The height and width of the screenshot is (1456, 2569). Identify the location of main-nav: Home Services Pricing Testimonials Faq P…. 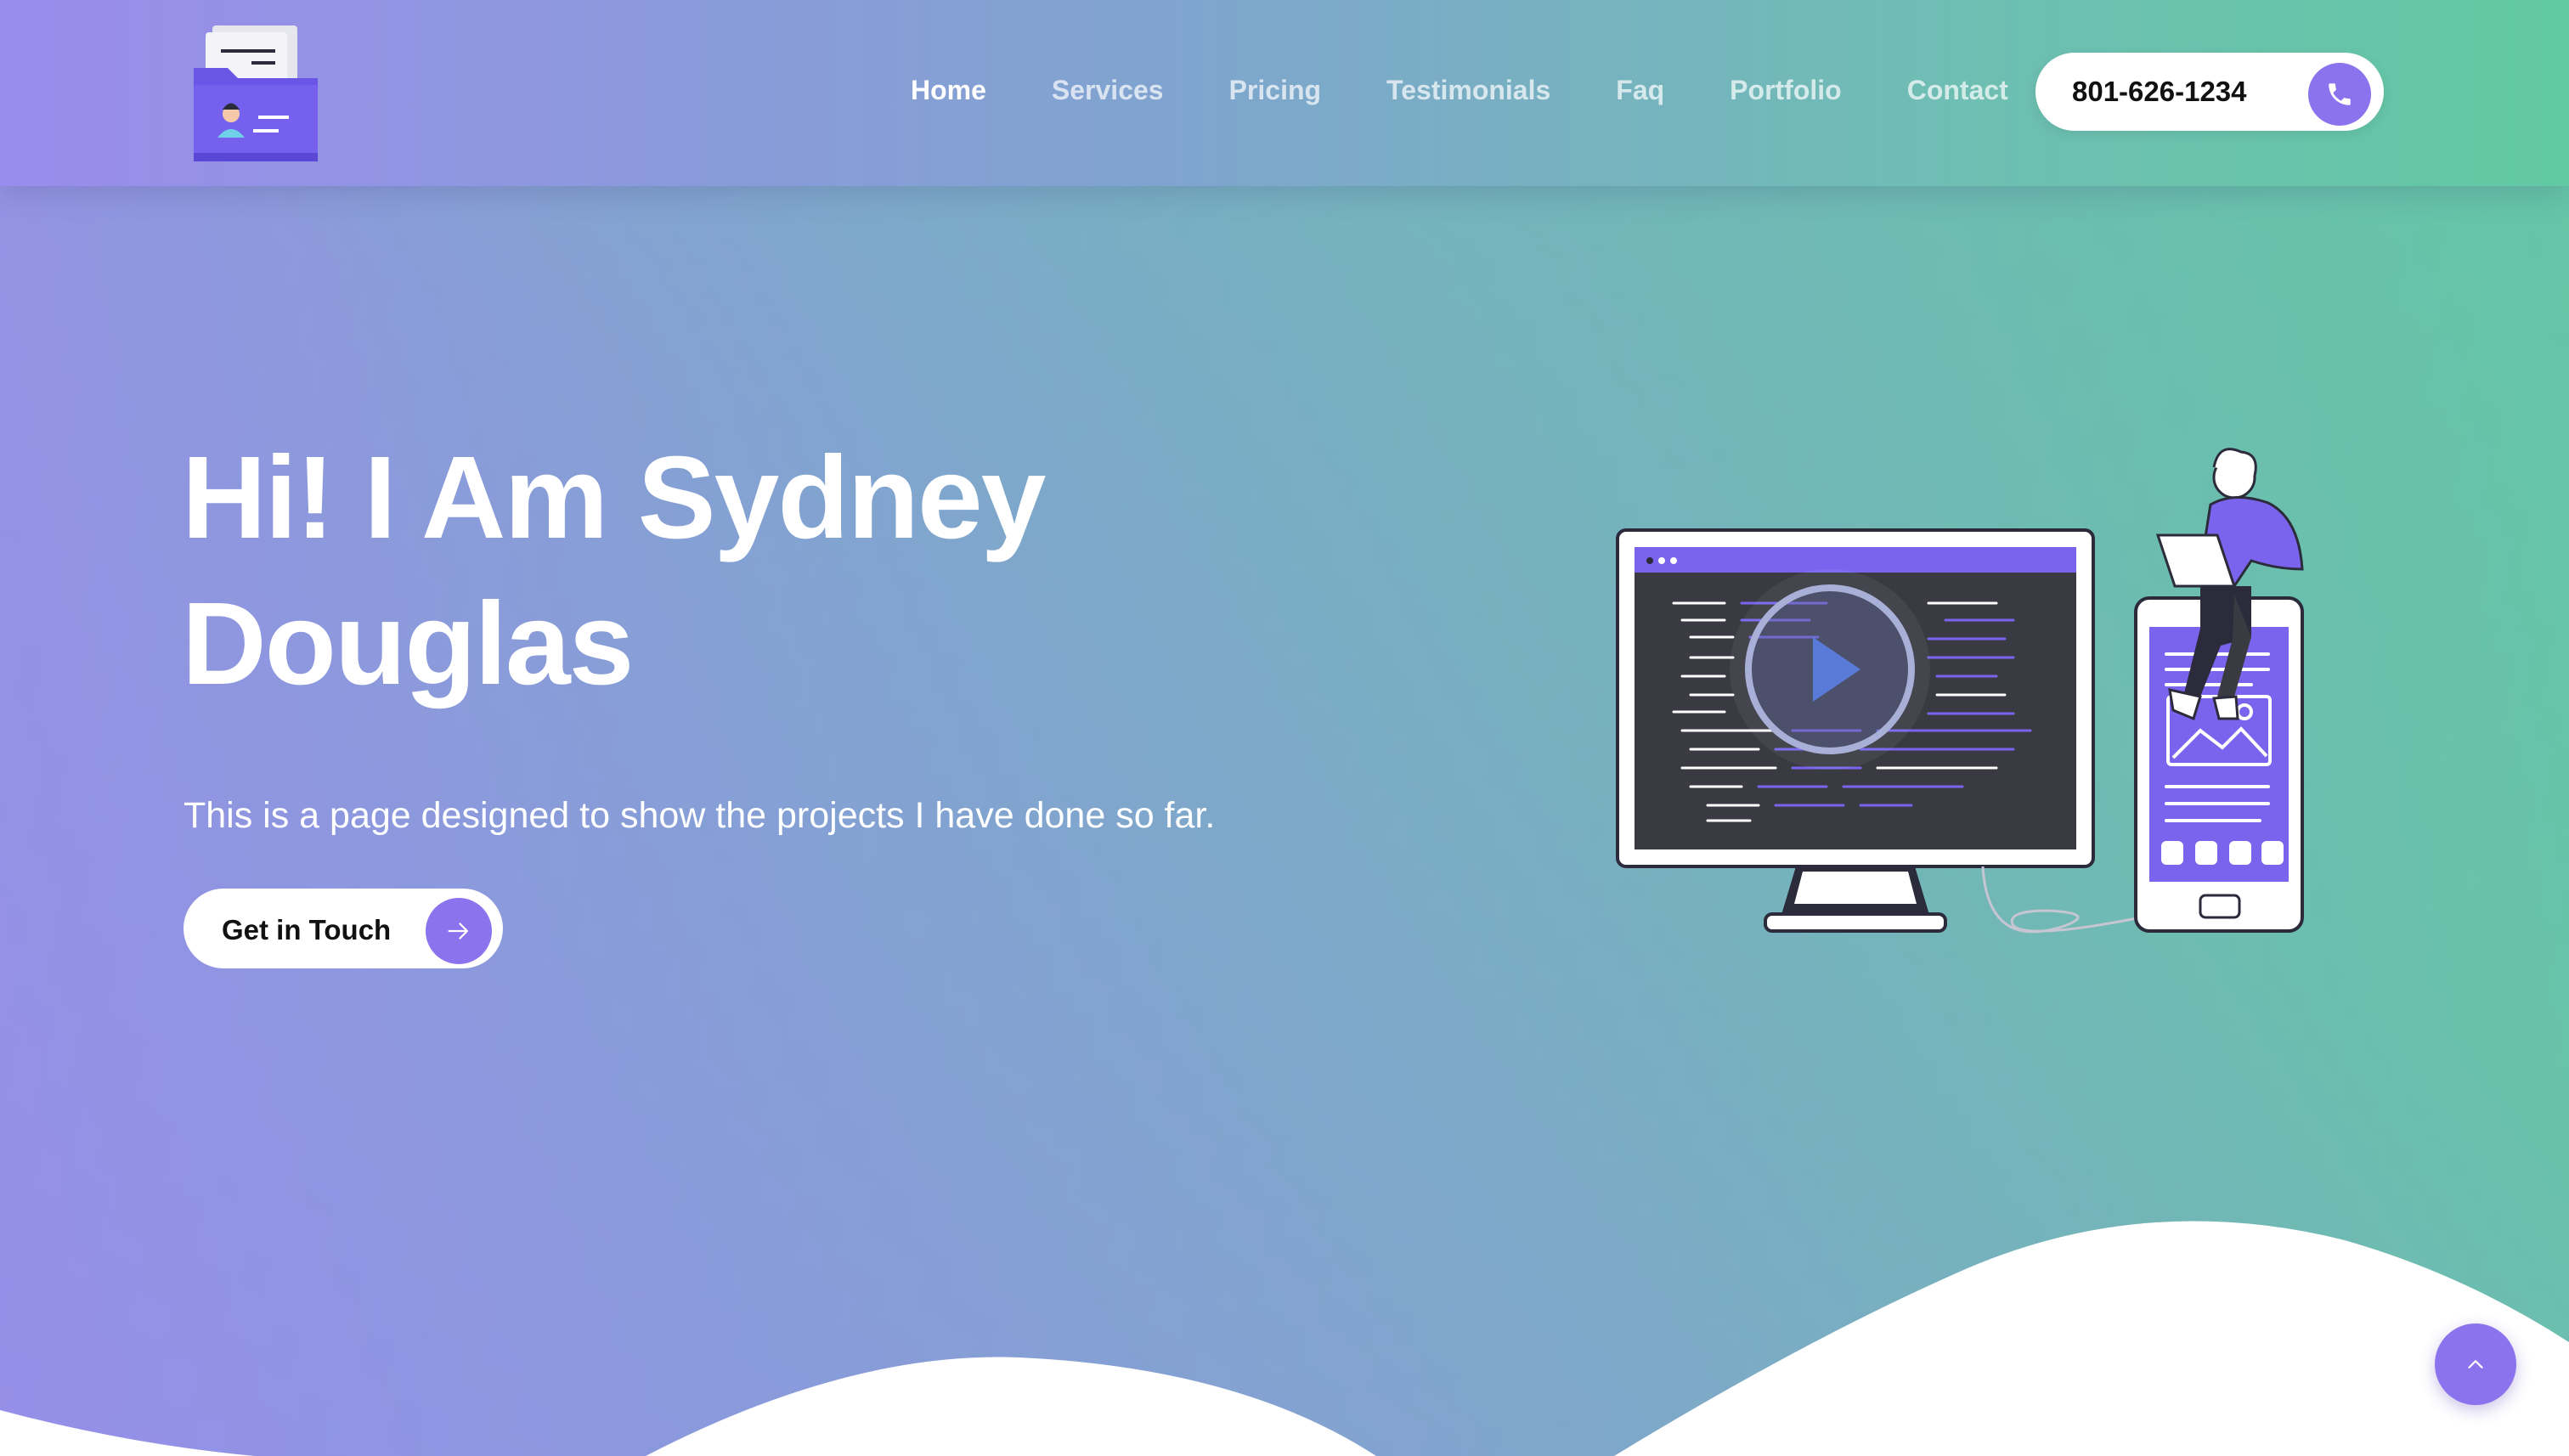
(1460, 91).